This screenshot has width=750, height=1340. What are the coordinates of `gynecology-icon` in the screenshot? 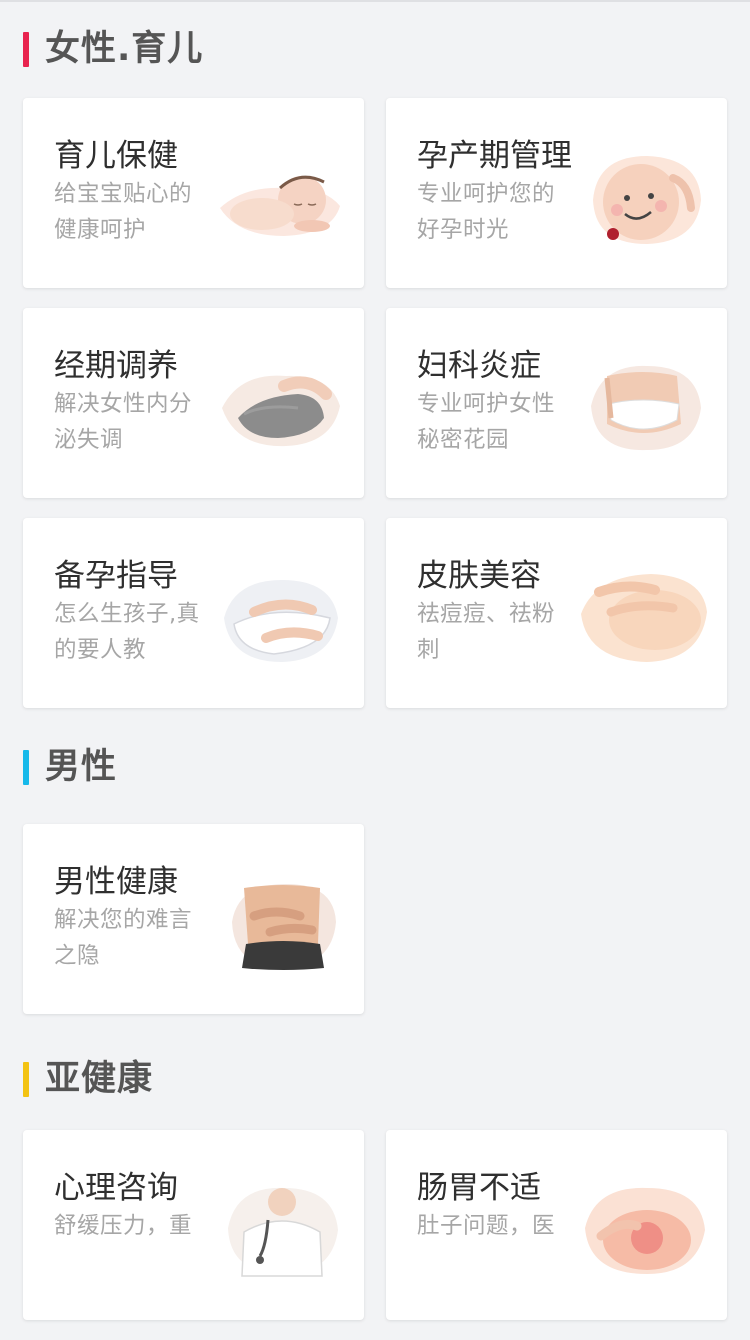 It's located at (646, 408).